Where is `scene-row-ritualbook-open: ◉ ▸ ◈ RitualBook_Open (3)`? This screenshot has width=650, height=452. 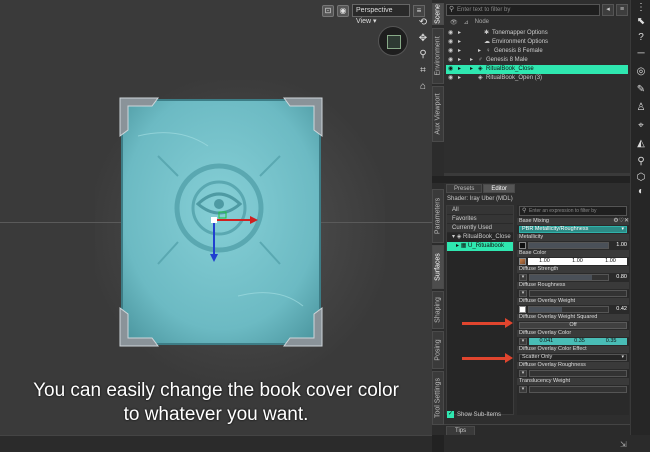
scene-row-ritualbook-open: ◉ ▸ ◈ RitualBook_Open (3) is located at coordinates (537, 78).